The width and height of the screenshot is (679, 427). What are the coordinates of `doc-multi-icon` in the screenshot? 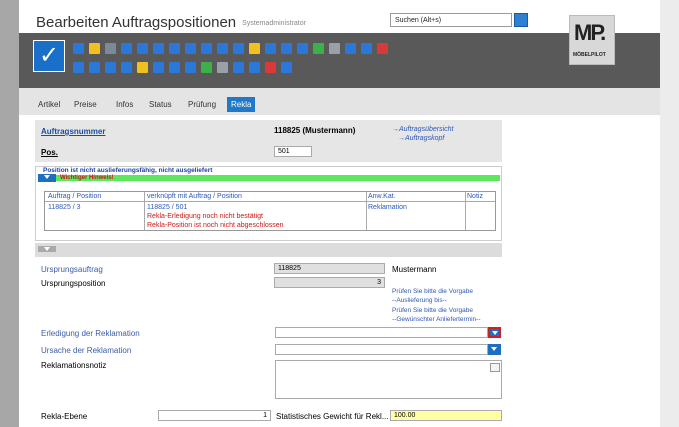 It's located at (350, 48).